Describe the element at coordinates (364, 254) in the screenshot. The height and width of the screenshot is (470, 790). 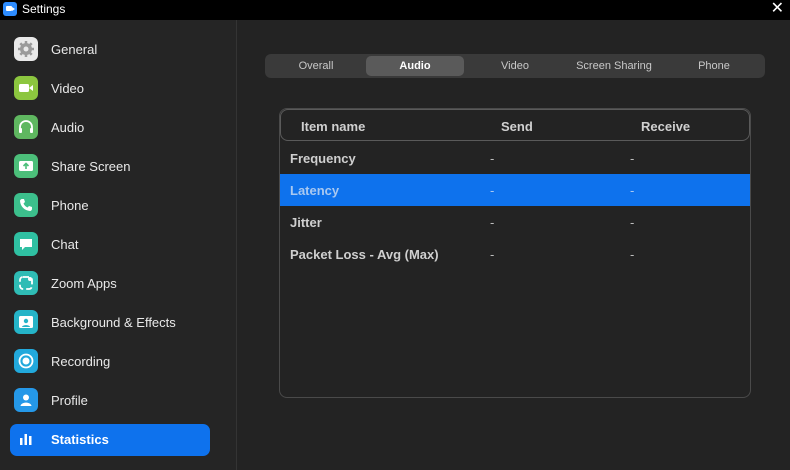
I see `item-name-cell: Packet Loss - Avg (Max)` at that location.